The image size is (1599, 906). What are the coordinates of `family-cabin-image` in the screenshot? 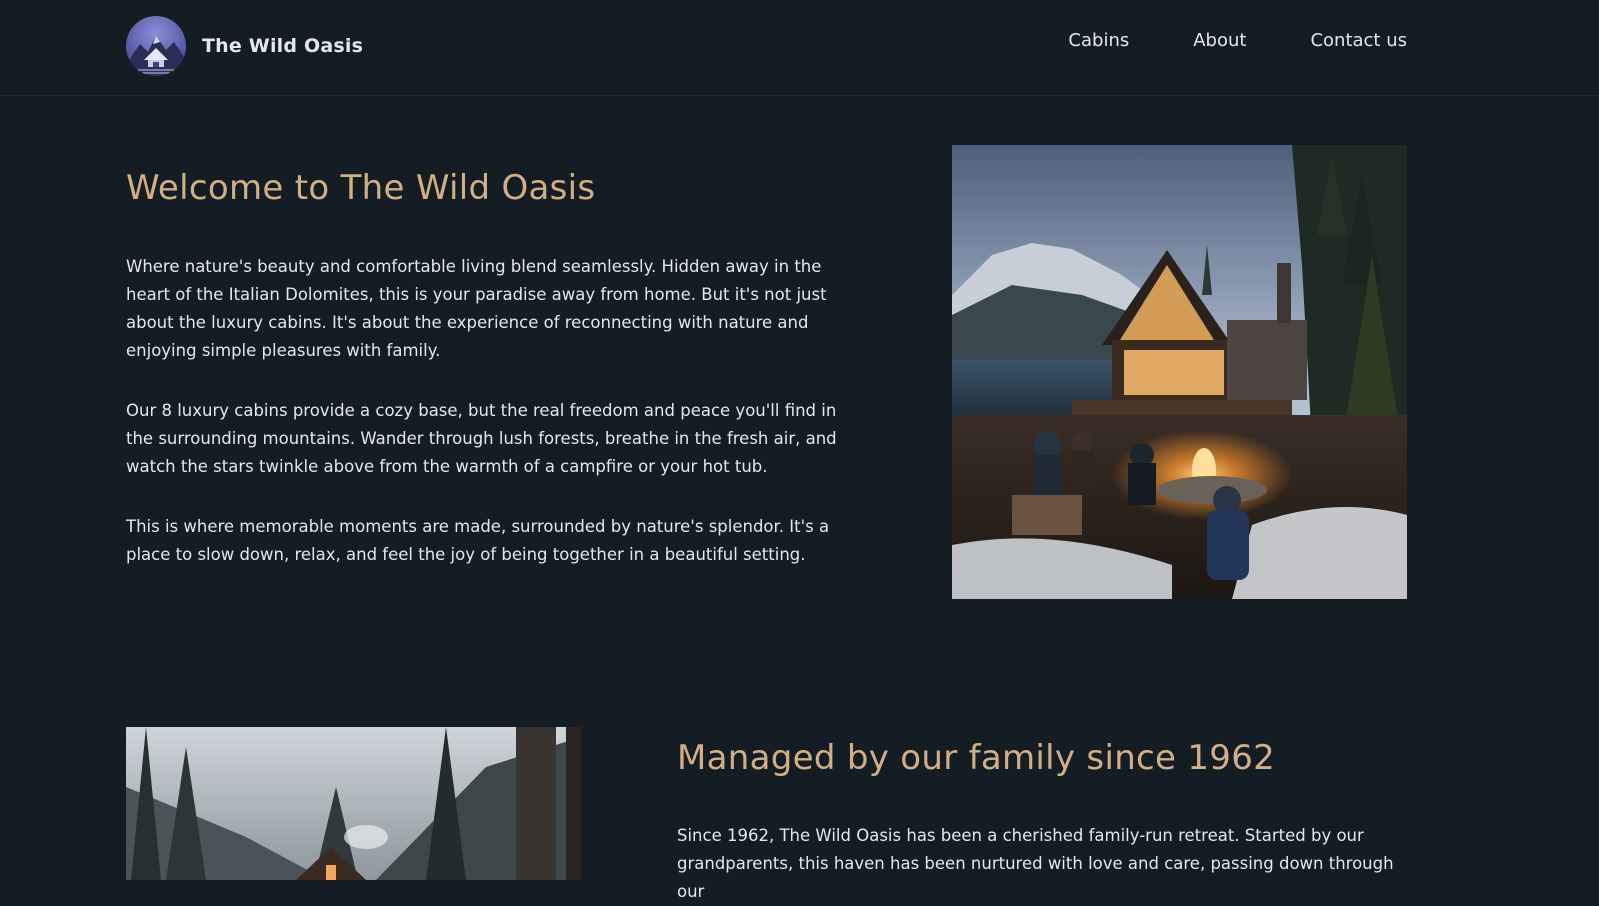 It's located at (353, 803).